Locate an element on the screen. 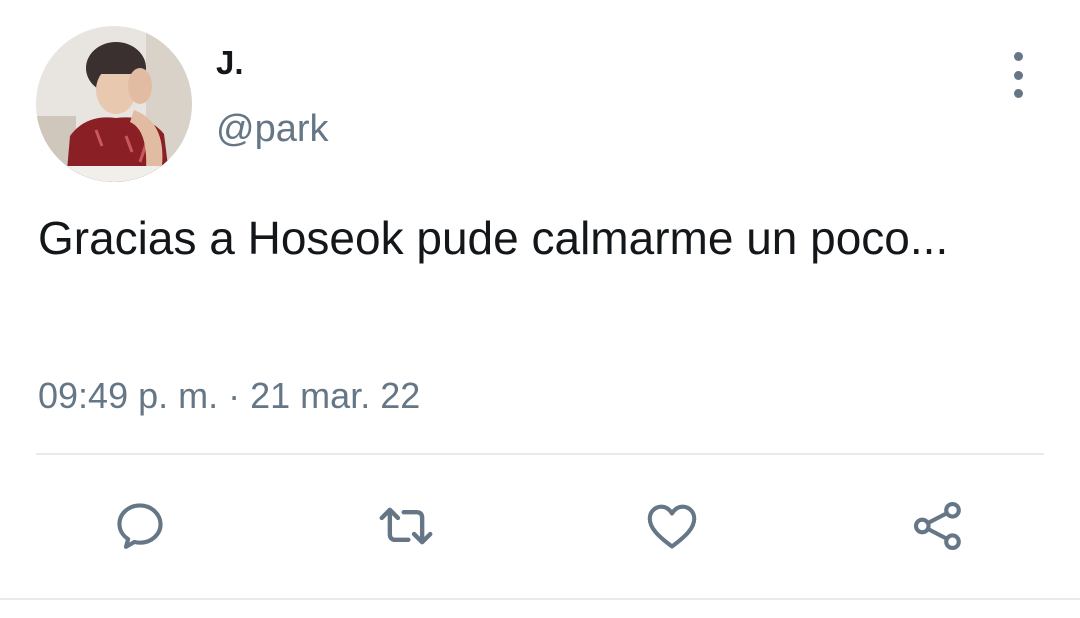 The image size is (1080, 618). avatar-photo is located at coordinates (114, 104).